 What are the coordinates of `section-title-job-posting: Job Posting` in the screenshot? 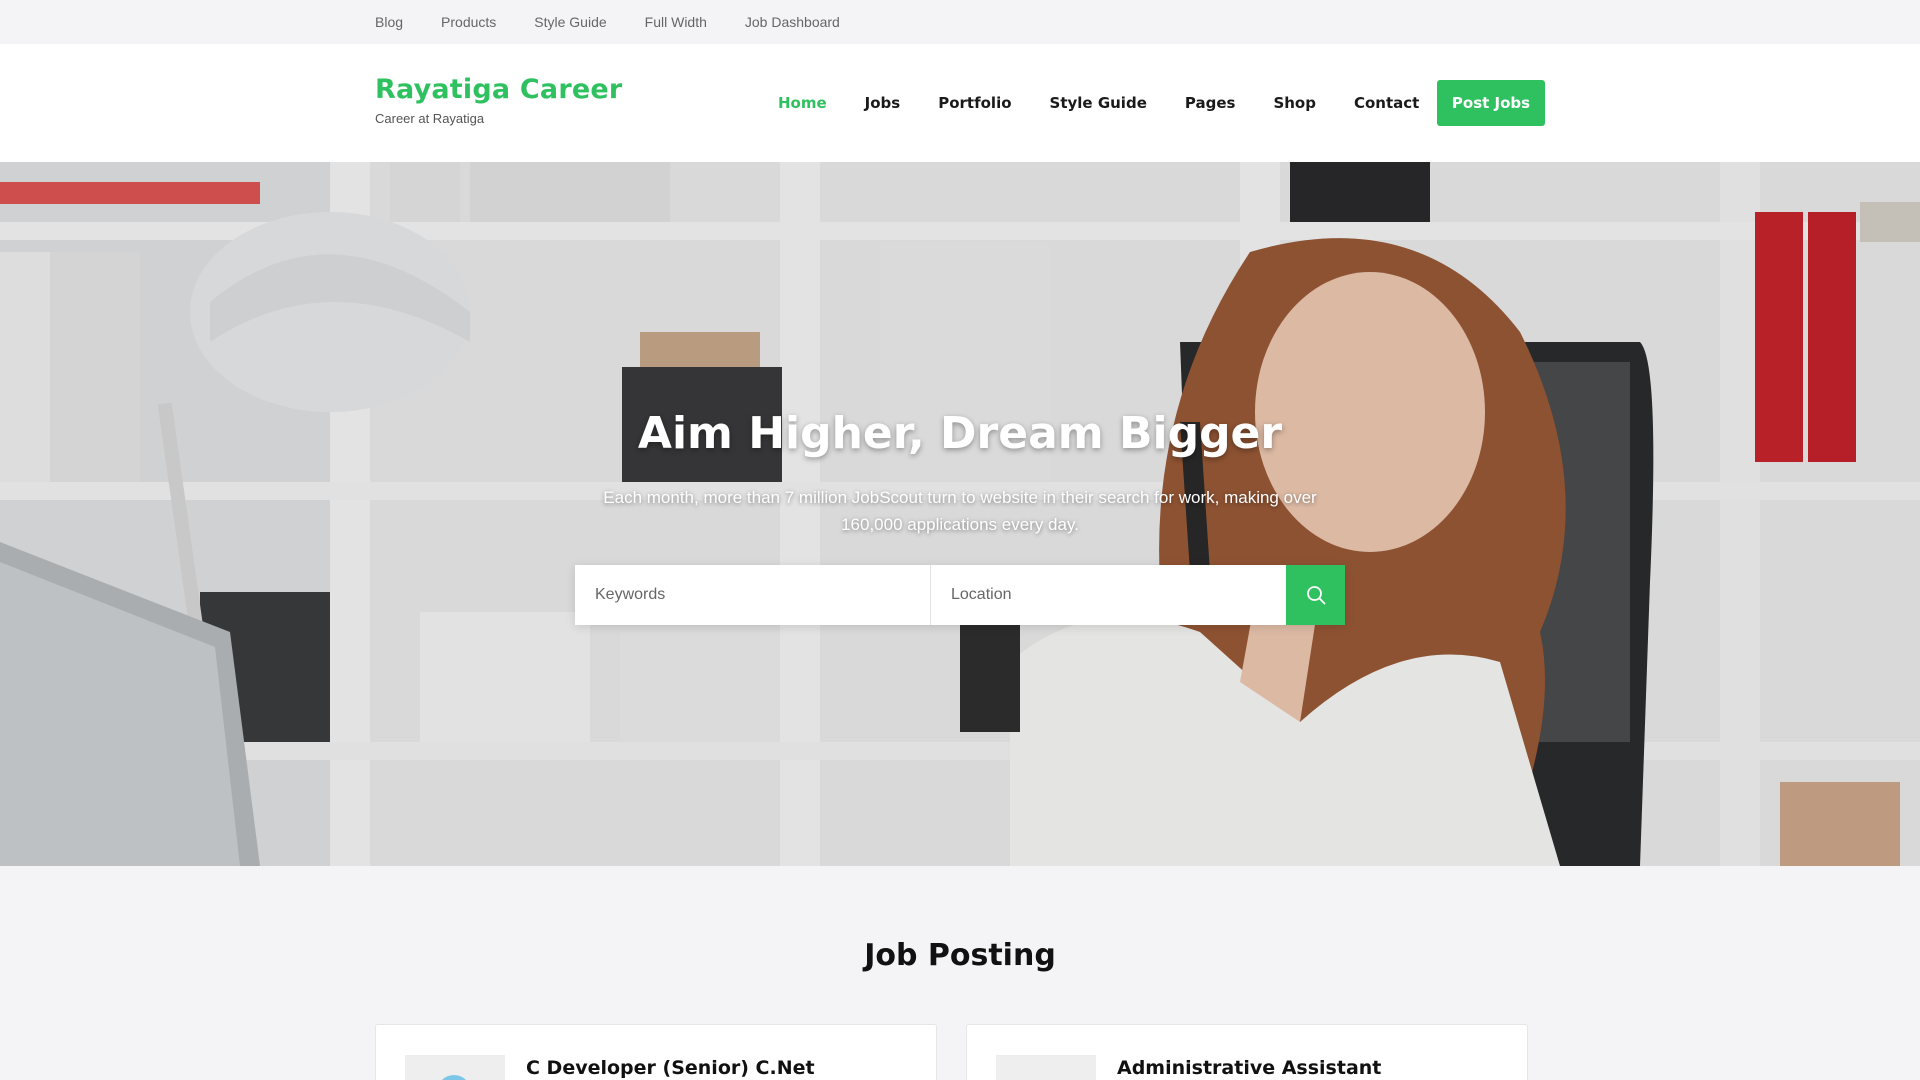 It's located at (960, 955).